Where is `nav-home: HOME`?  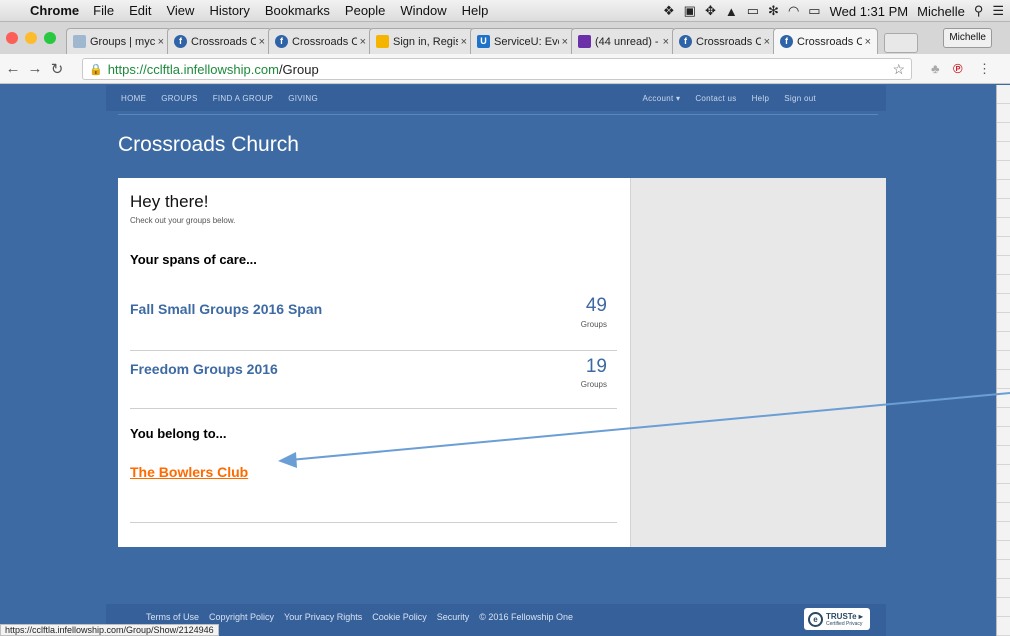 nav-home: HOME is located at coordinates (133, 98).